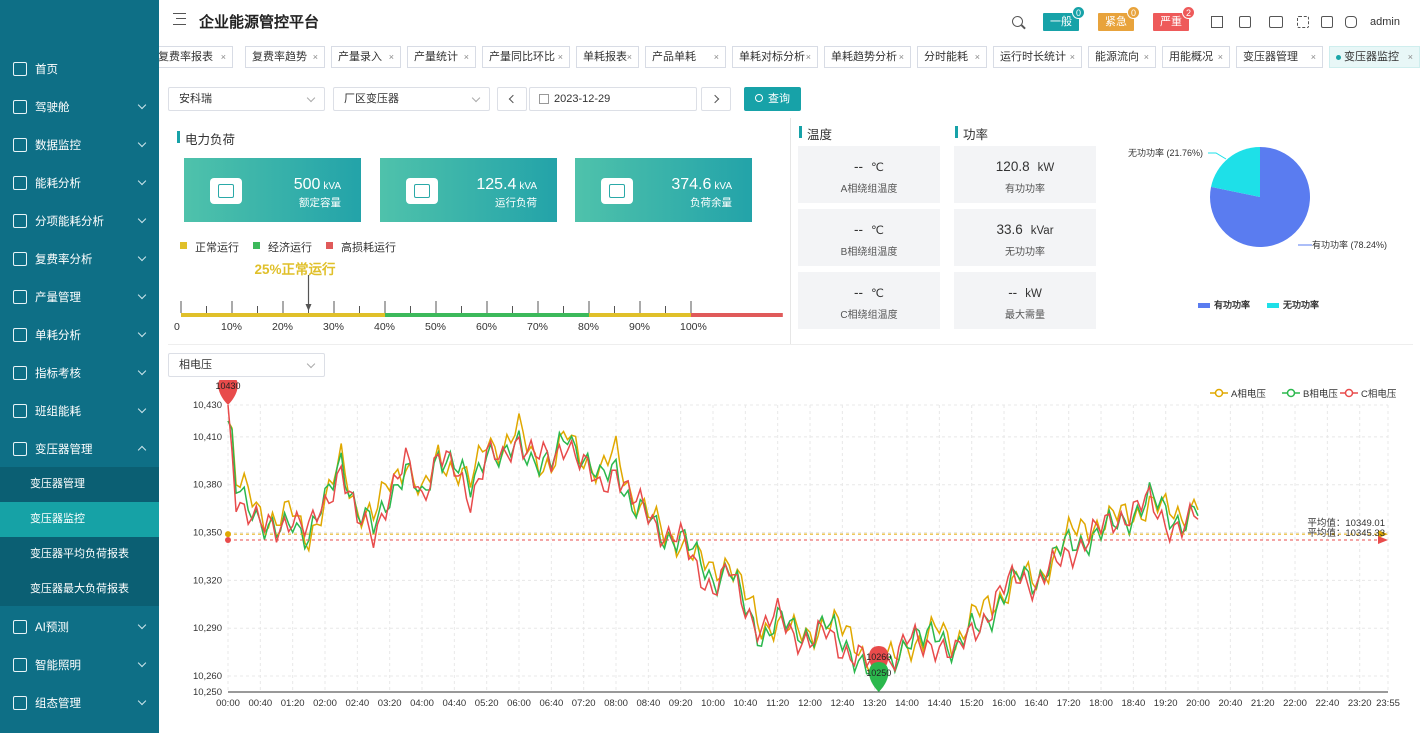 The height and width of the screenshot is (733, 1420). What do you see at coordinates (775, 57) in the screenshot?
I see `tab-7: 单耗对标分析 ×` at bounding box center [775, 57].